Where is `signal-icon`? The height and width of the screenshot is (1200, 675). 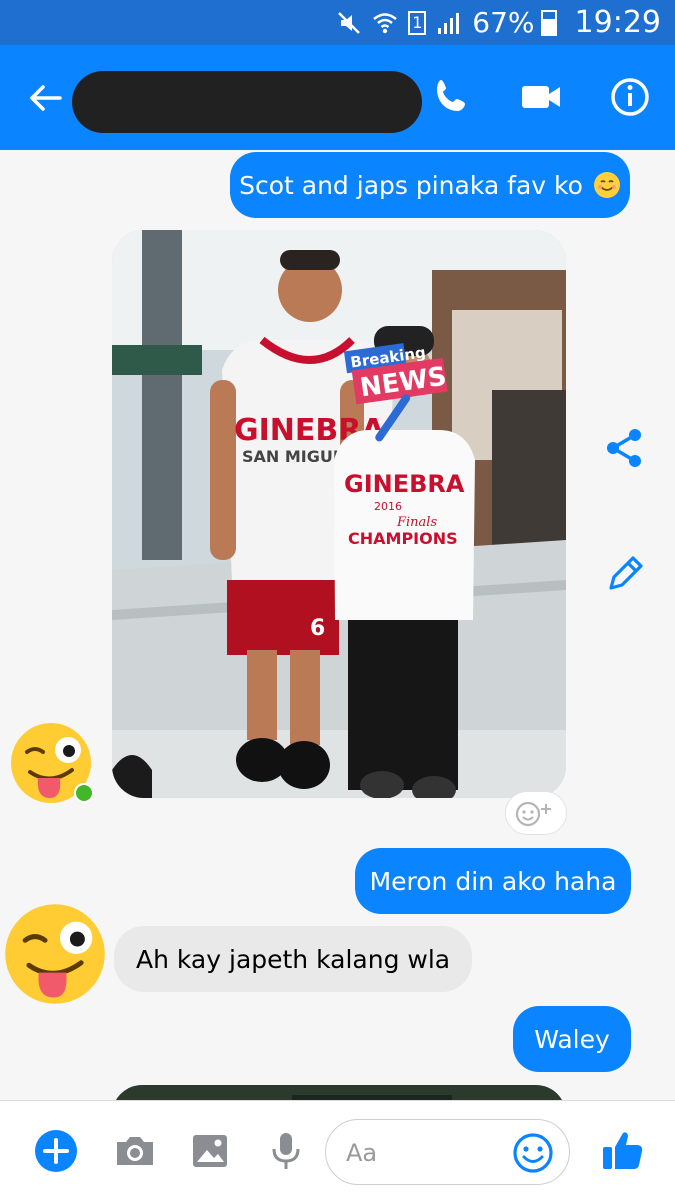 signal-icon is located at coordinates (449, 23).